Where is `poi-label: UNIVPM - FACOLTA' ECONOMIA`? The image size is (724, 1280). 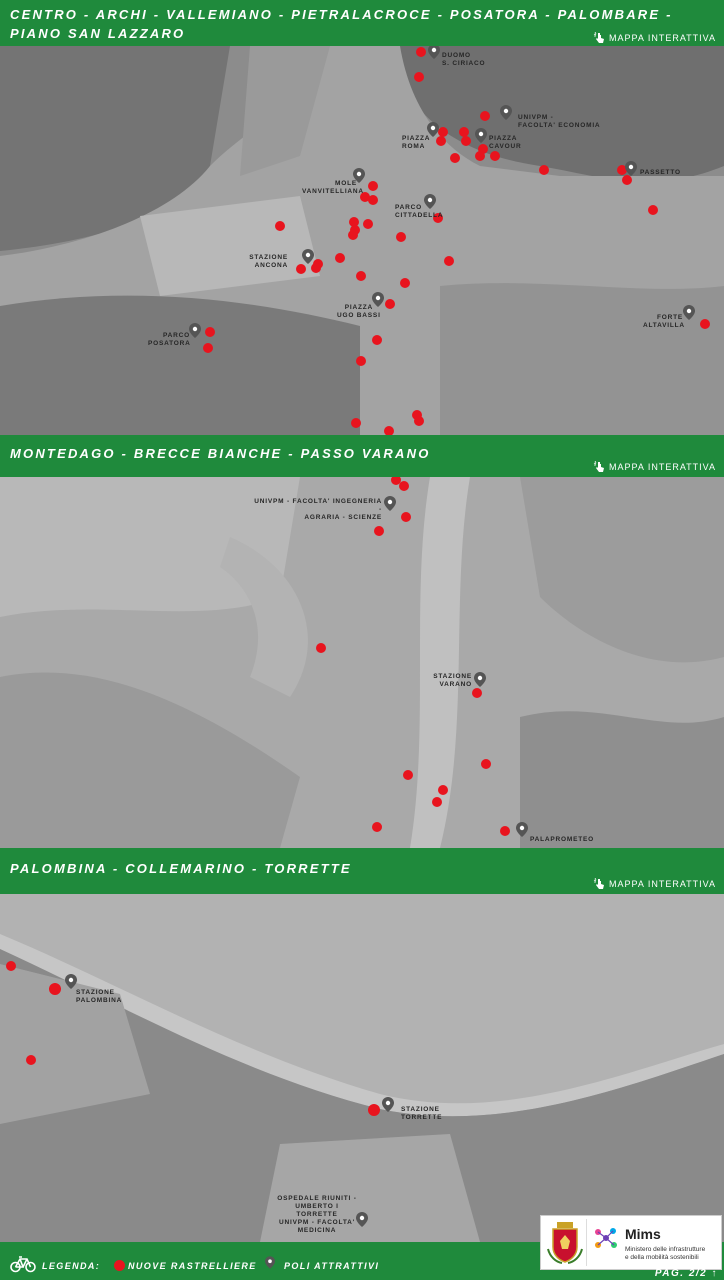
poi-label: UNIVPM - FACOLTA' ECONOMIA is located at coordinates (559, 121).